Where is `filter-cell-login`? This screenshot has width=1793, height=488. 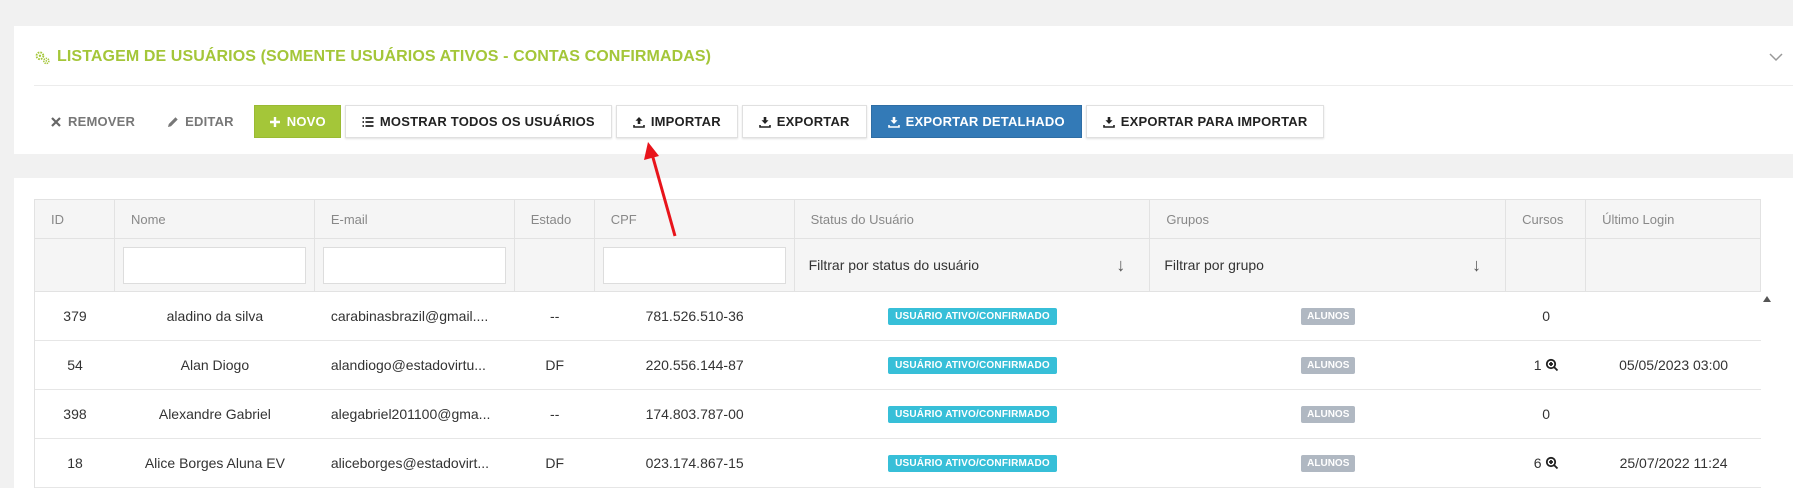
filter-cell-login is located at coordinates (1673, 265).